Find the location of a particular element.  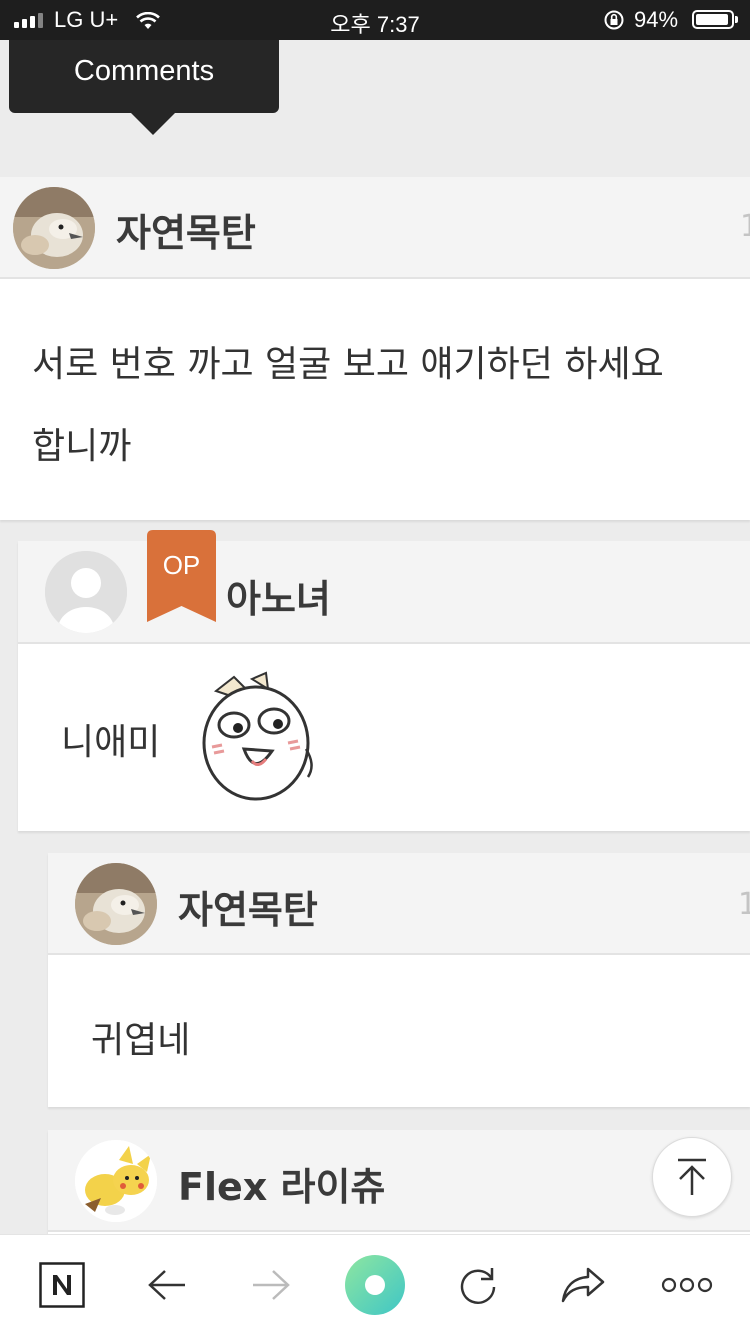

rotation-lock-icon is located at coordinates (614, 23).